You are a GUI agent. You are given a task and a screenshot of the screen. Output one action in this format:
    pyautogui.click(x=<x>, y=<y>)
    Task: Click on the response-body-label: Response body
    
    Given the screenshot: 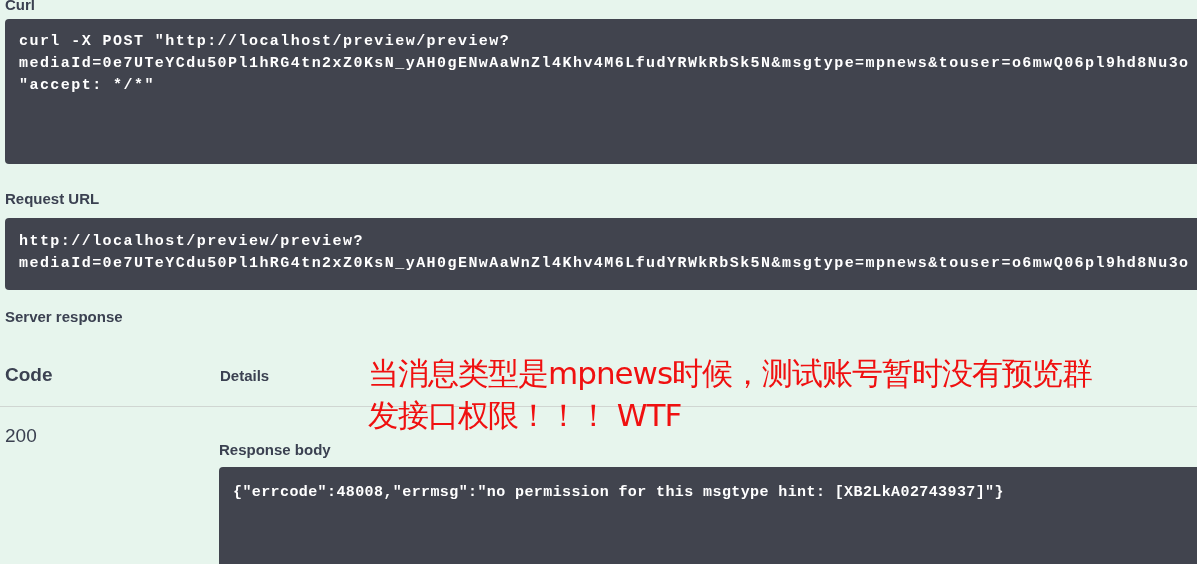 What is the action you would take?
    pyautogui.click(x=275, y=450)
    